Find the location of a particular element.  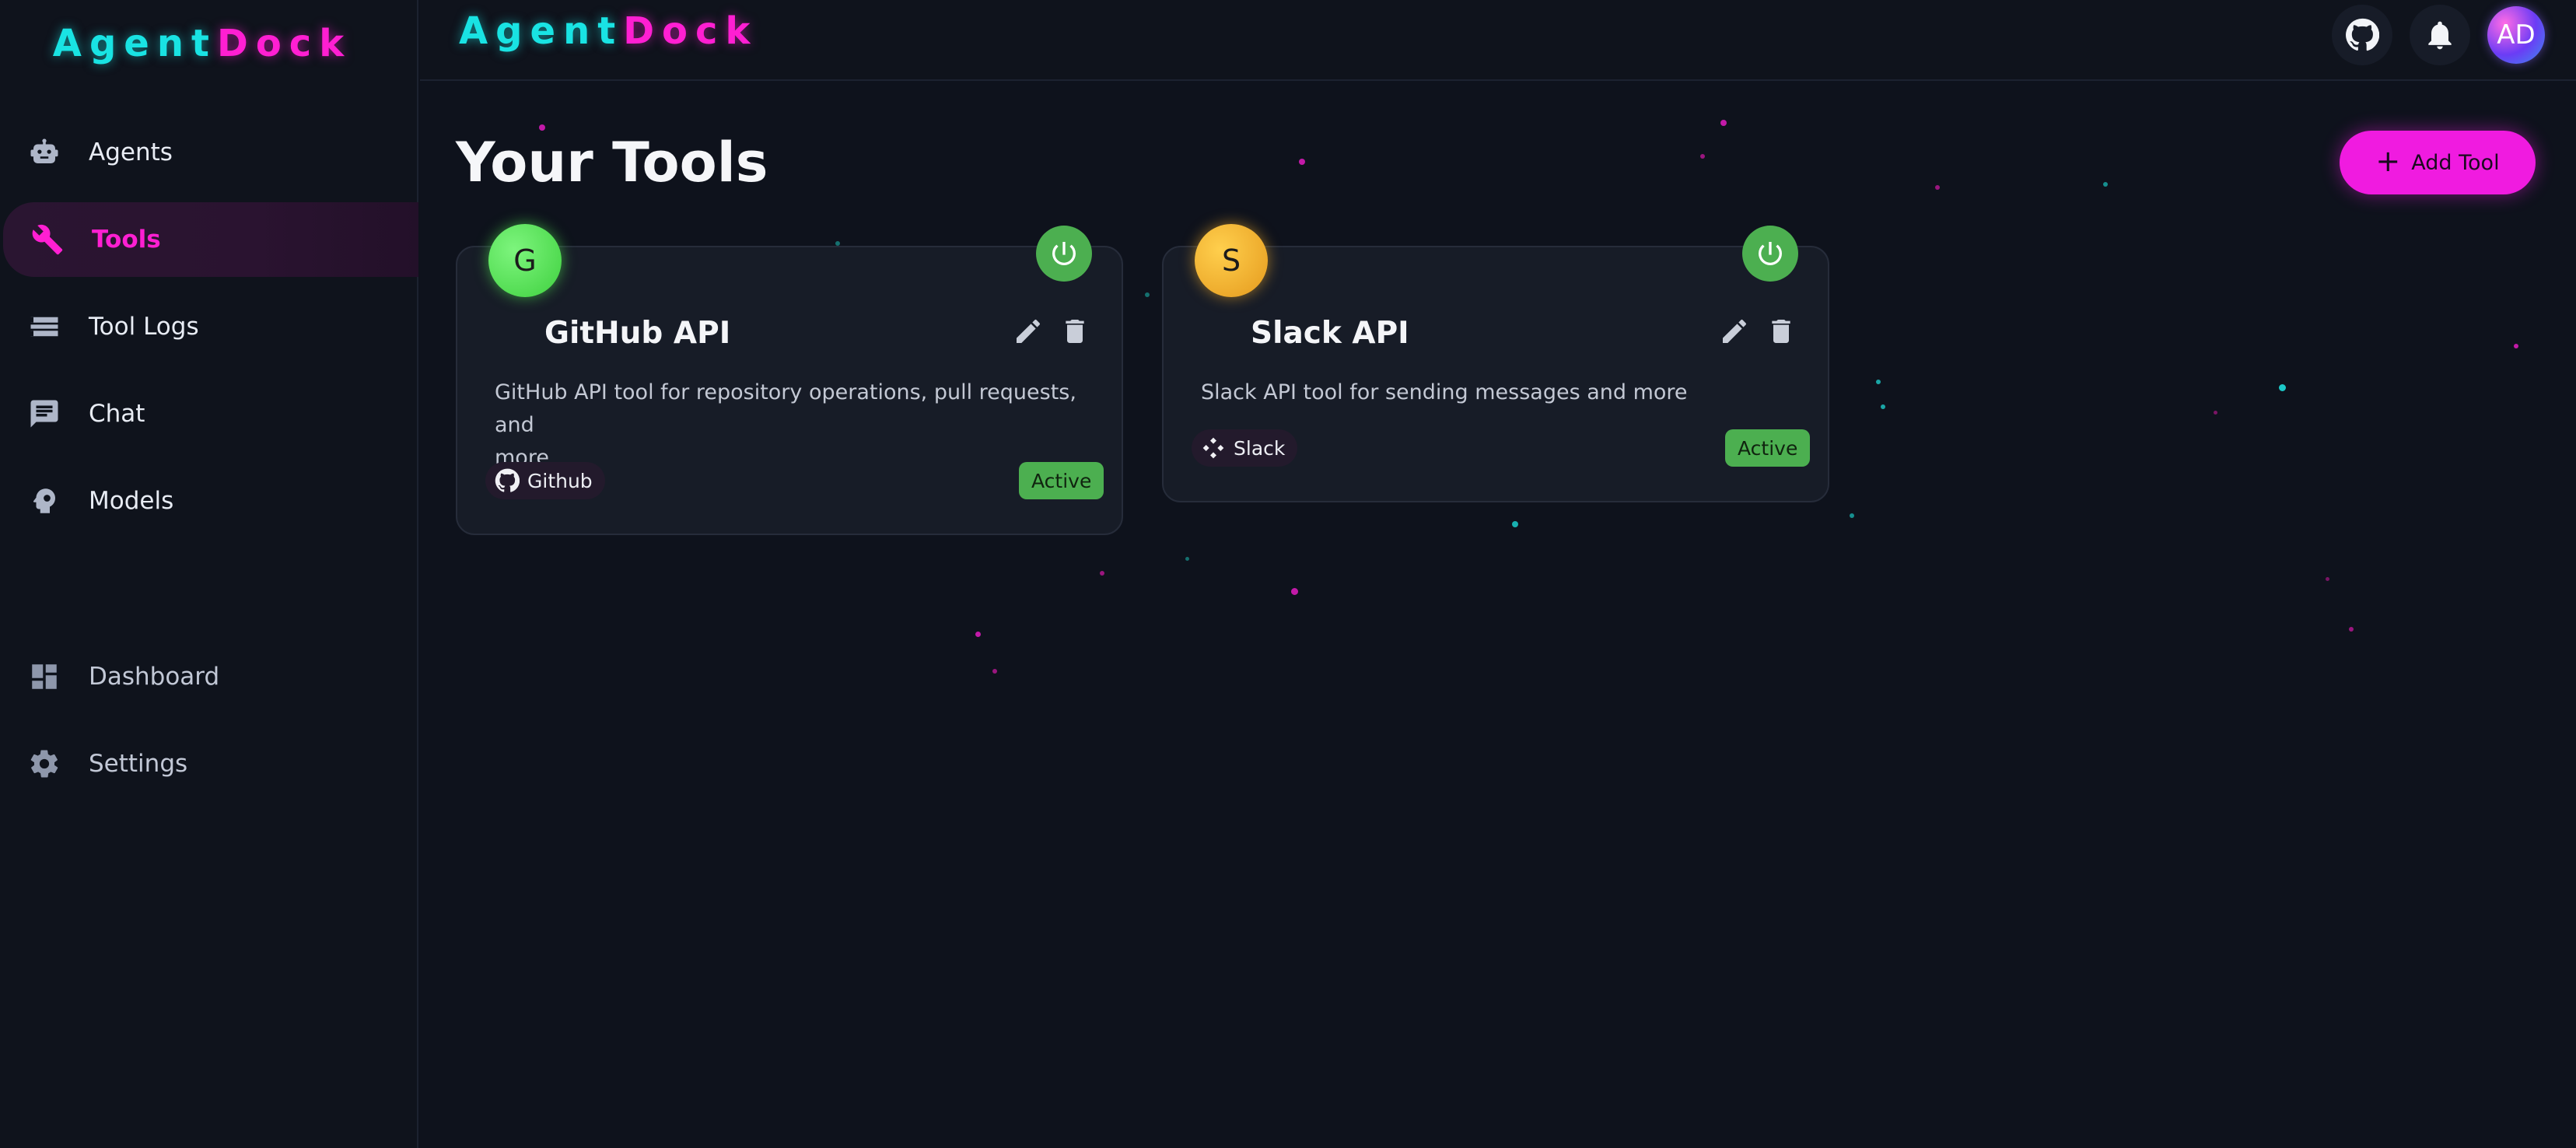

wrench-icon is located at coordinates (48, 240).